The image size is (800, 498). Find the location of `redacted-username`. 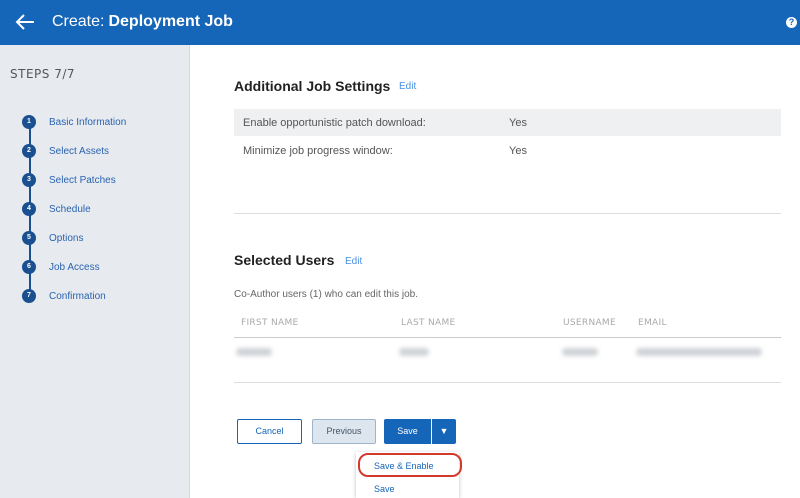

redacted-username is located at coordinates (580, 352).